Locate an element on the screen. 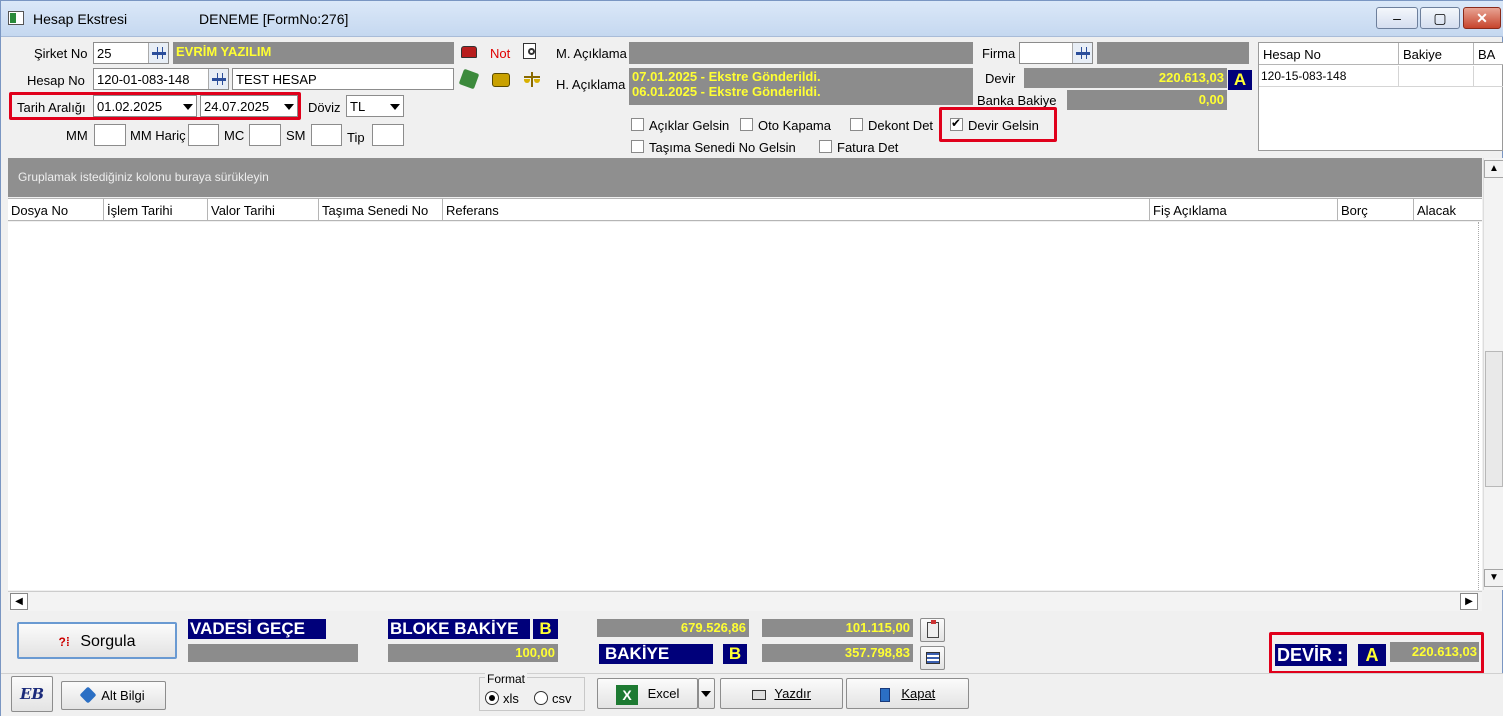 The height and width of the screenshot is (716, 1503). scroll-up-icon: ▲ is located at coordinates (1493, 169).